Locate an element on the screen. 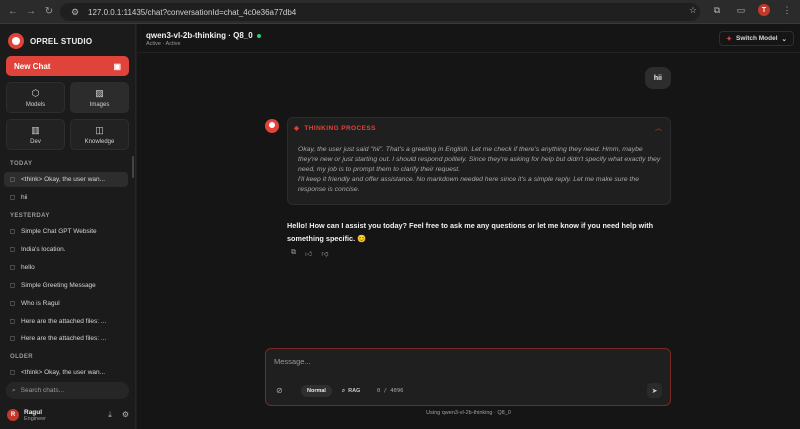 The image size is (800, 429). knowledge-tile: ◫ Knowledge is located at coordinates (99, 134).